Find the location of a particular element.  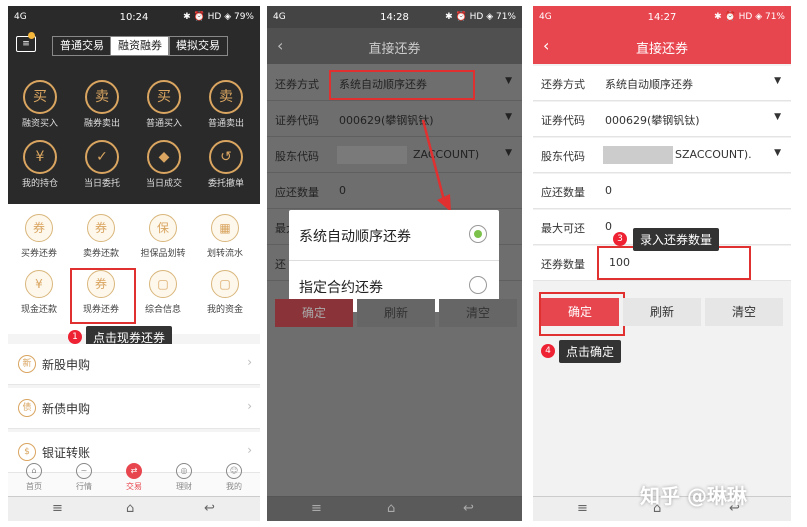

bottom-tab: ⌂ 首页 is located at coordinates (34, 477).